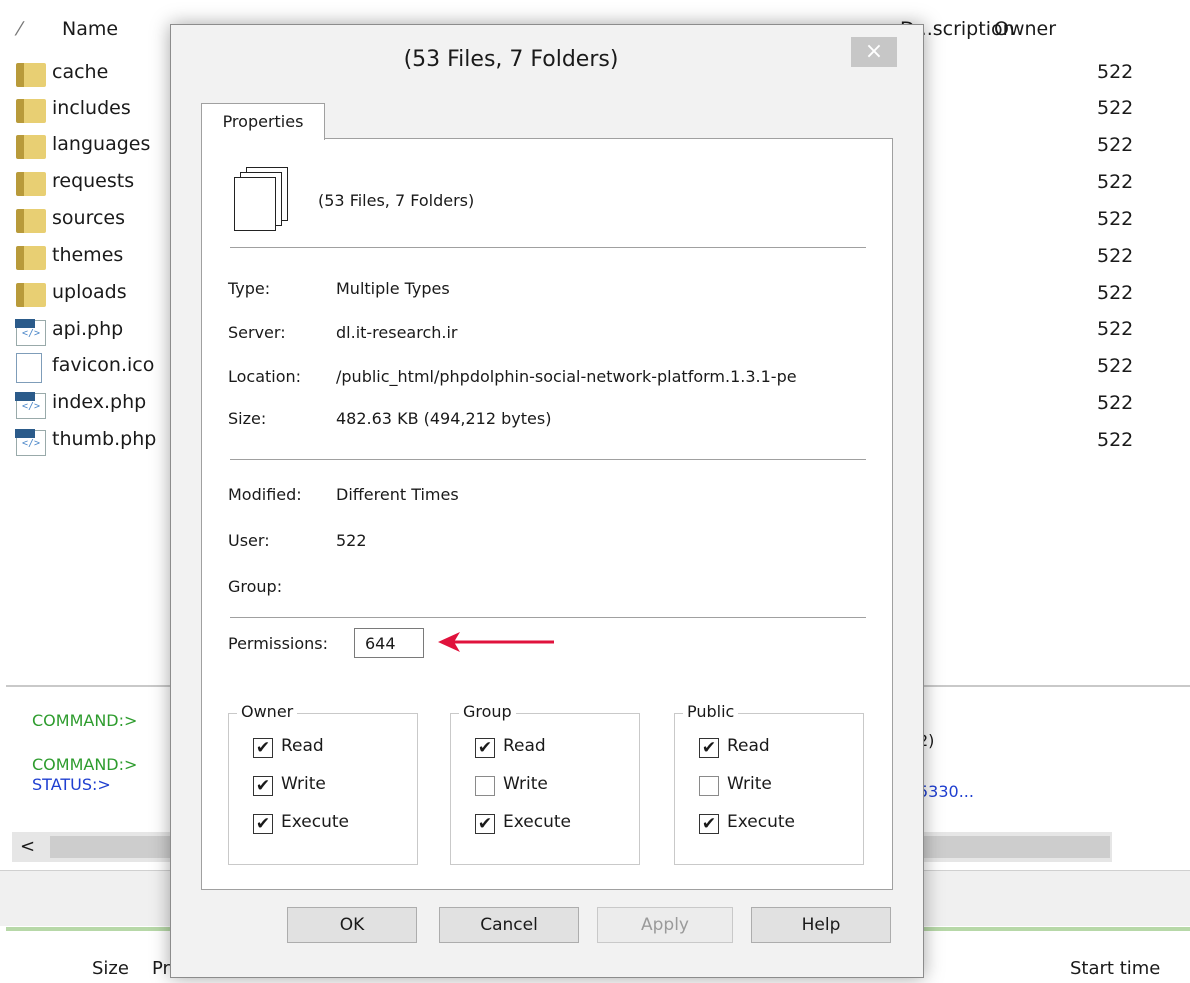  I want to click on column-name: Name, so click(90, 29).